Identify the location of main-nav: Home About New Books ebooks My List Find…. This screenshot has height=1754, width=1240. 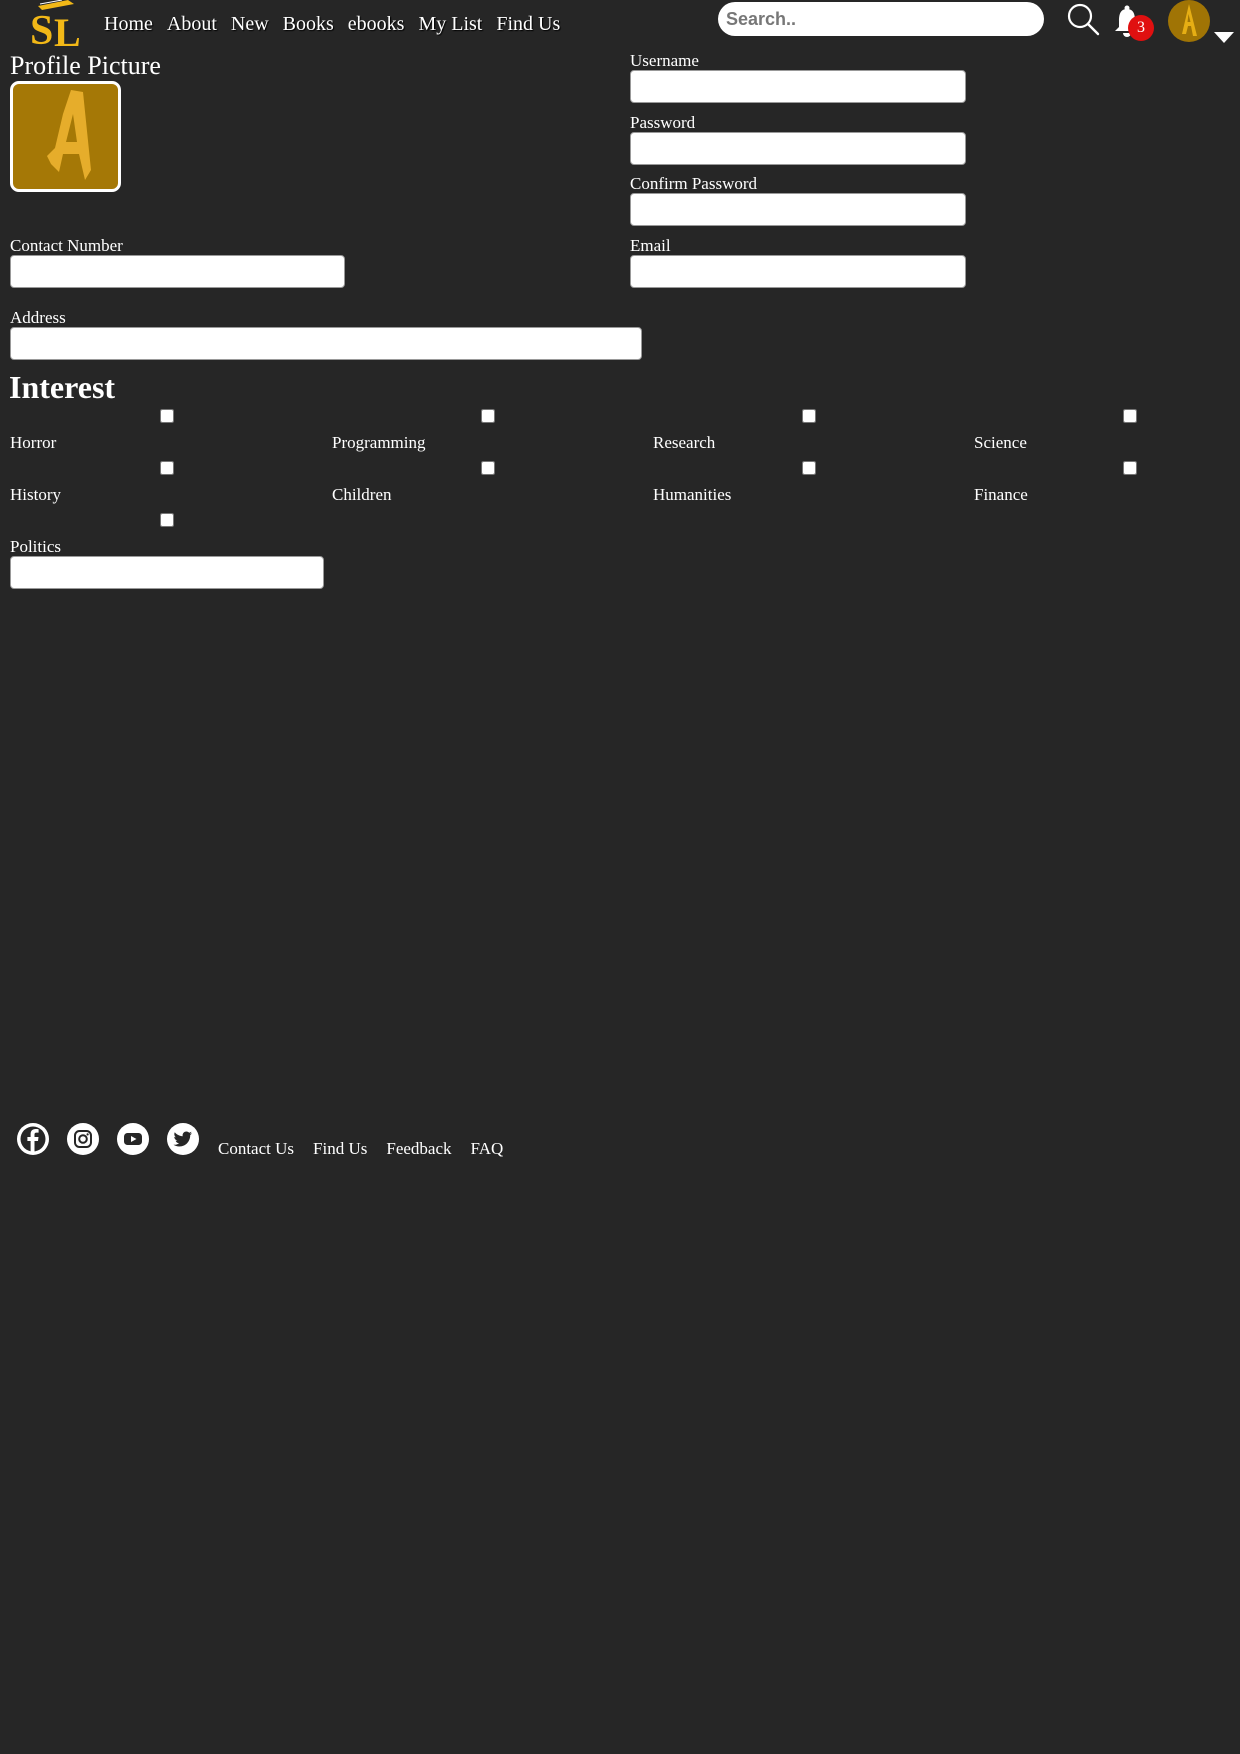
(339, 24).